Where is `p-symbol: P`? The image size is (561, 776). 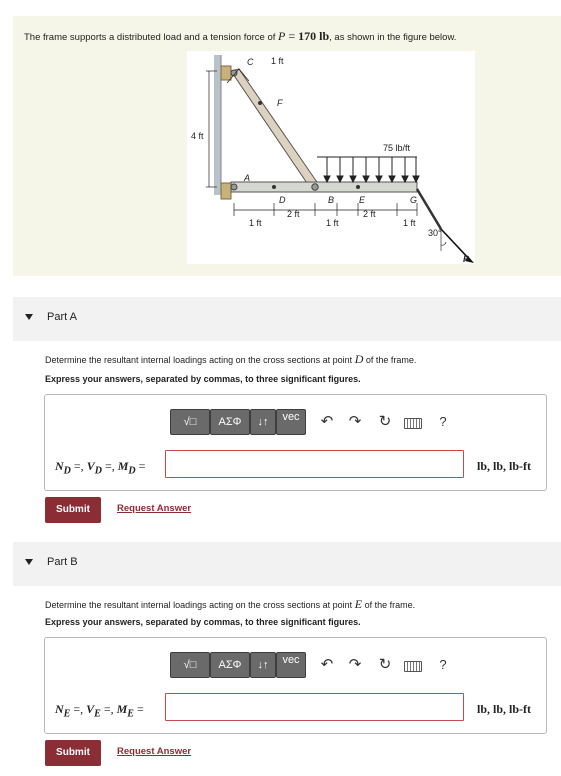 p-symbol: P is located at coordinates (282, 36).